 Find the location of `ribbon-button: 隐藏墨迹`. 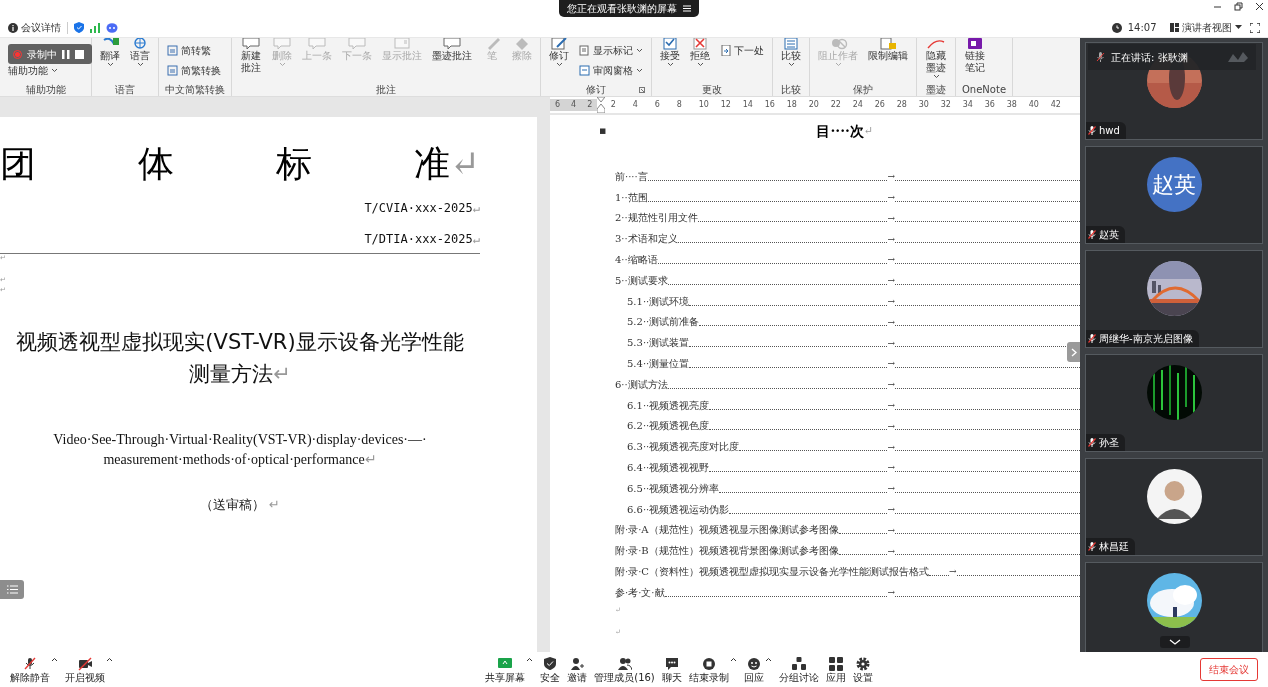

ribbon-button: 隐藏墨迹 is located at coordinates (936, 58).